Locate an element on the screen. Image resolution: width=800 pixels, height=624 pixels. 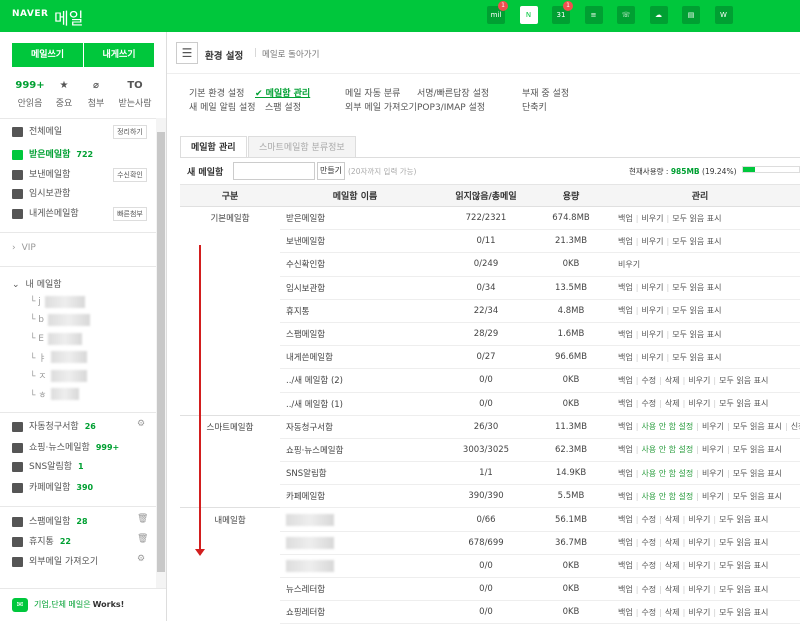
sub-mailbox: └ ㅎ is located at coordinates (54, 394).